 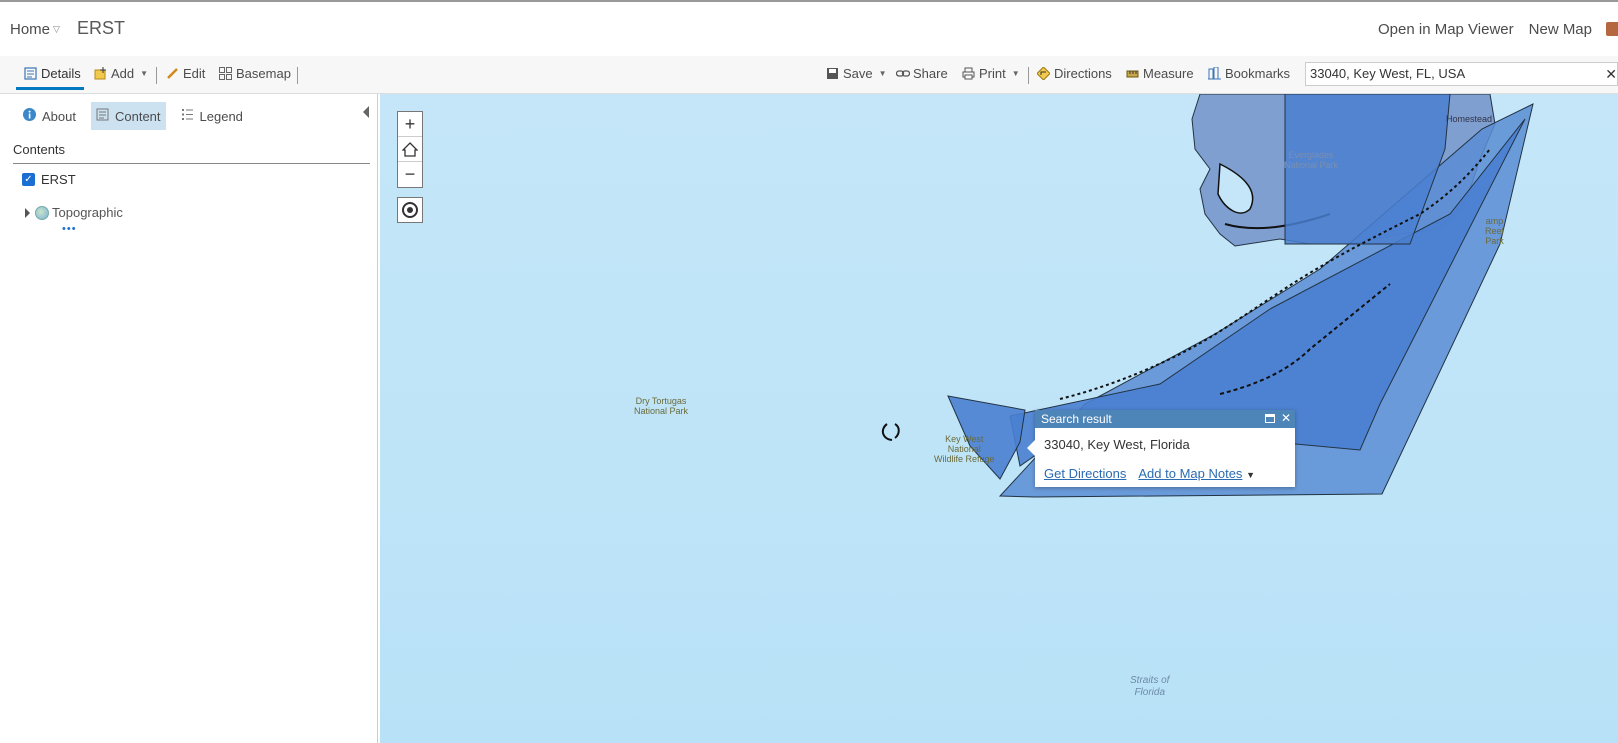 I want to click on save-label: Save, so click(x=858, y=73).